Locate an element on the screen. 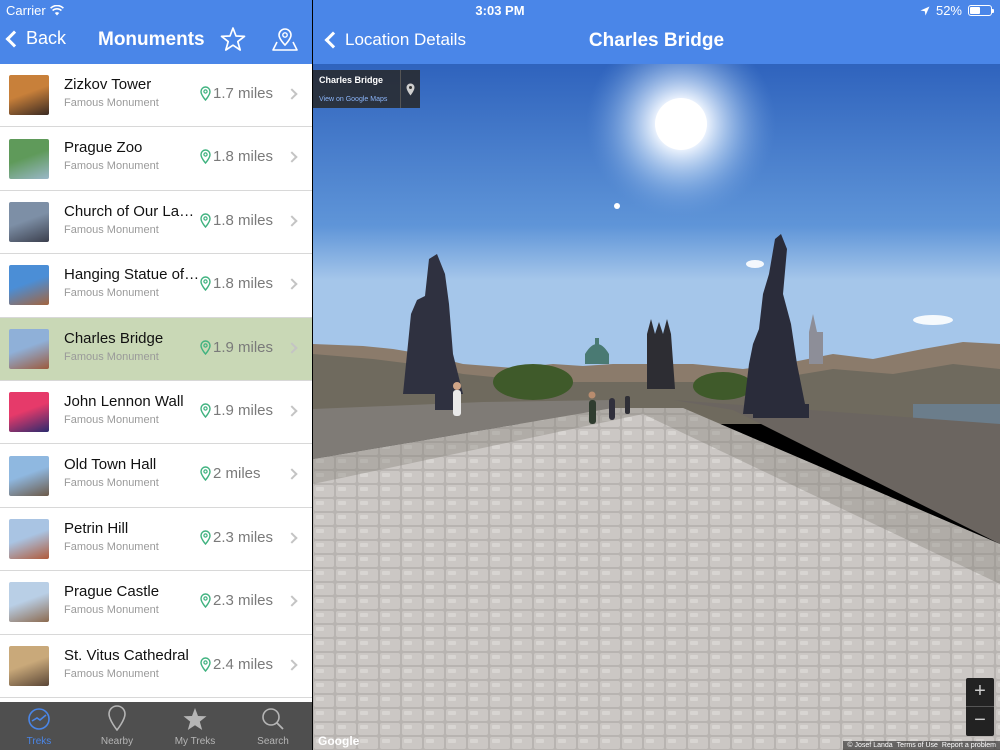 The height and width of the screenshot is (750, 1000). zoom-in-button: + is located at coordinates (980, 692).